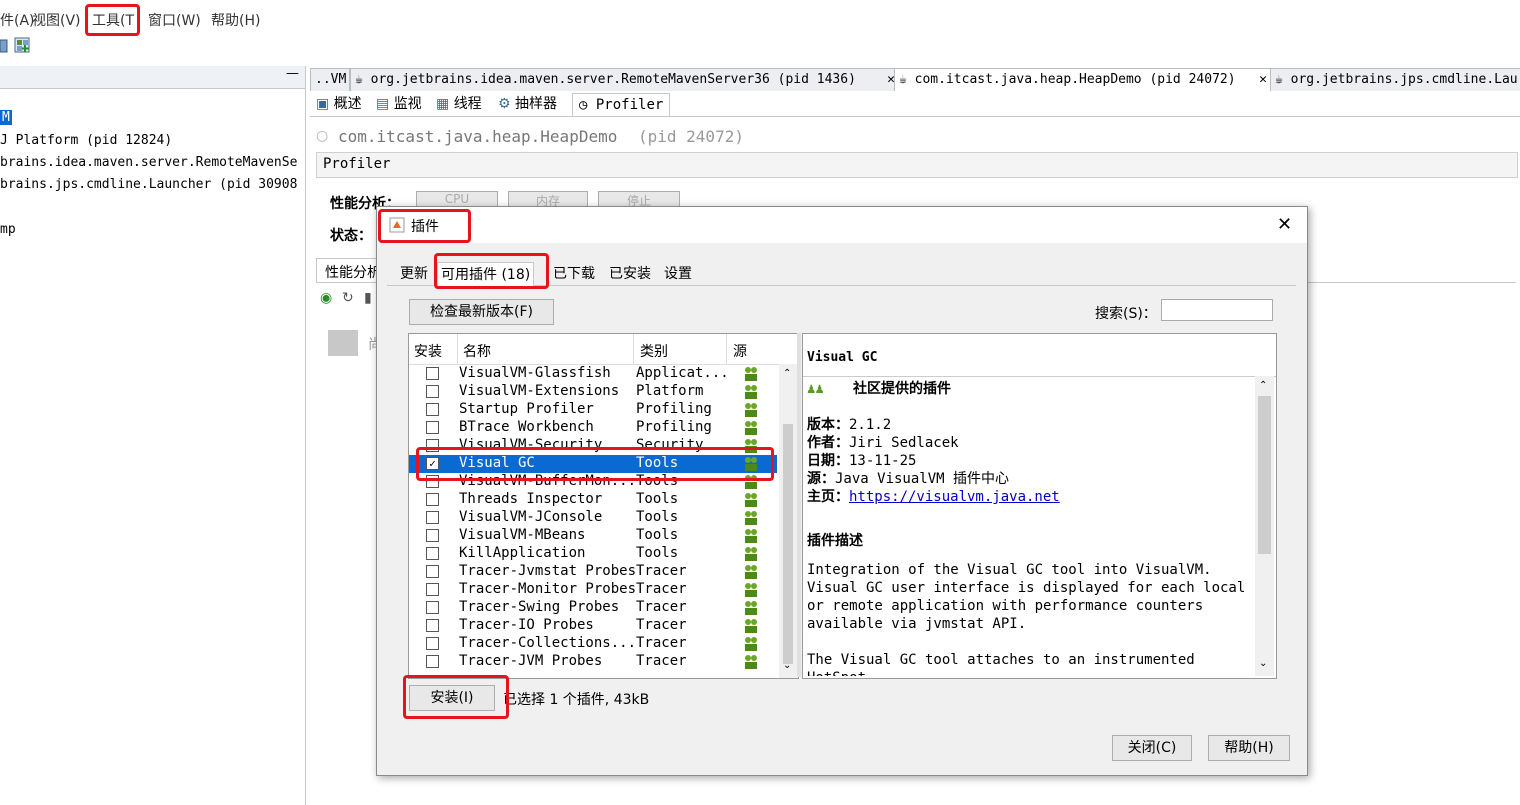 This screenshot has height=805, width=1520. Describe the element at coordinates (594, 349) in the screenshot. I see `table-header: 安装 名称 类别 源` at that location.